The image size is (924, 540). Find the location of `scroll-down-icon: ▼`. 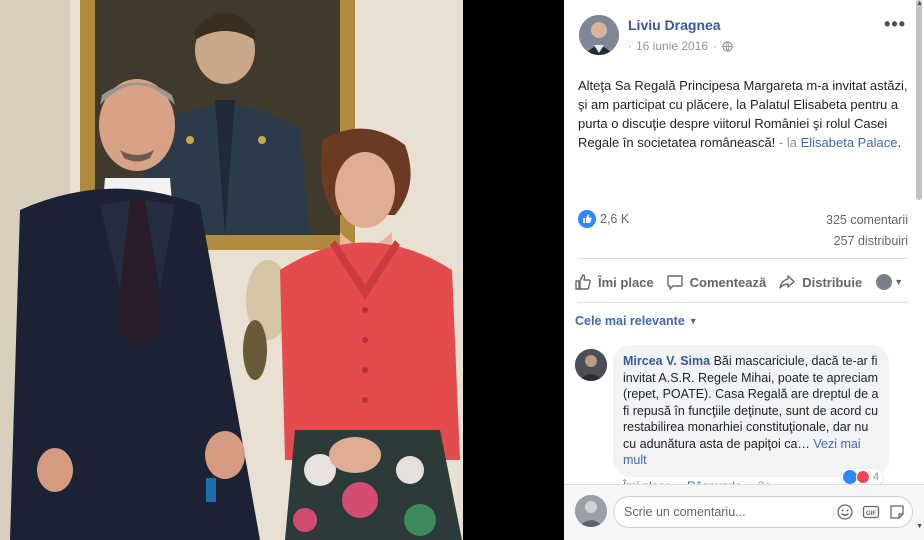

scroll-down-icon: ▼ is located at coordinates (919, 526).